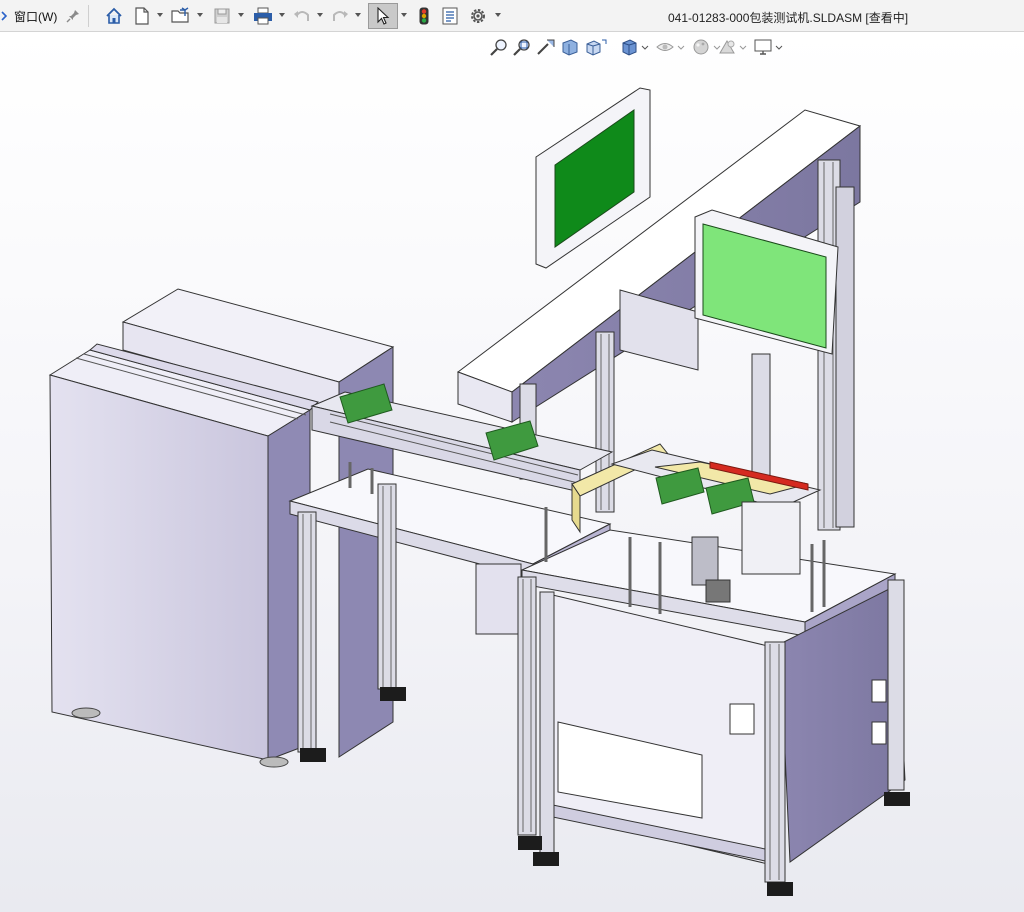 The height and width of the screenshot is (912, 1024). I want to click on select-pointer-icon, so click(383, 16).